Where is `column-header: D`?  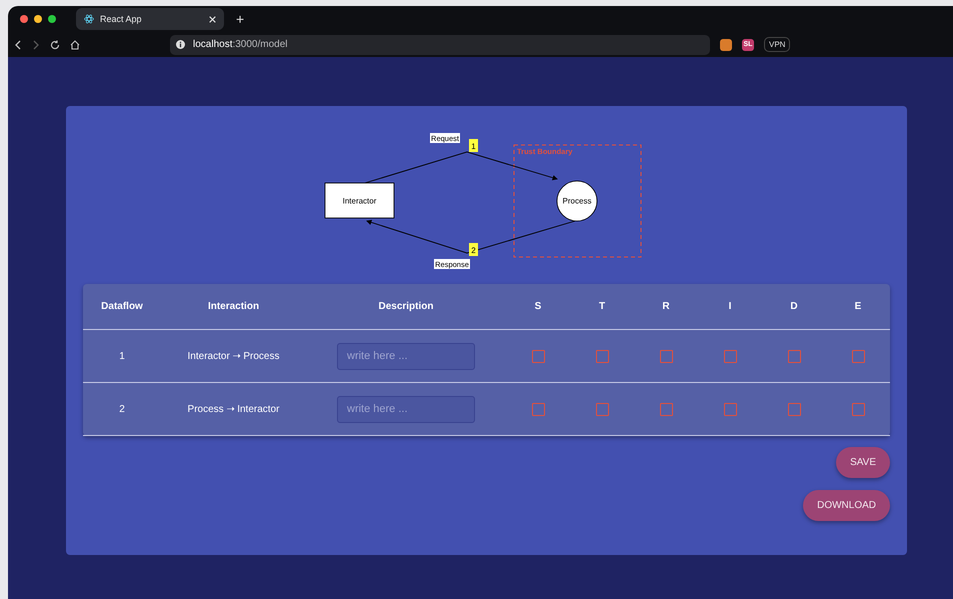
column-header: D is located at coordinates (794, 306).